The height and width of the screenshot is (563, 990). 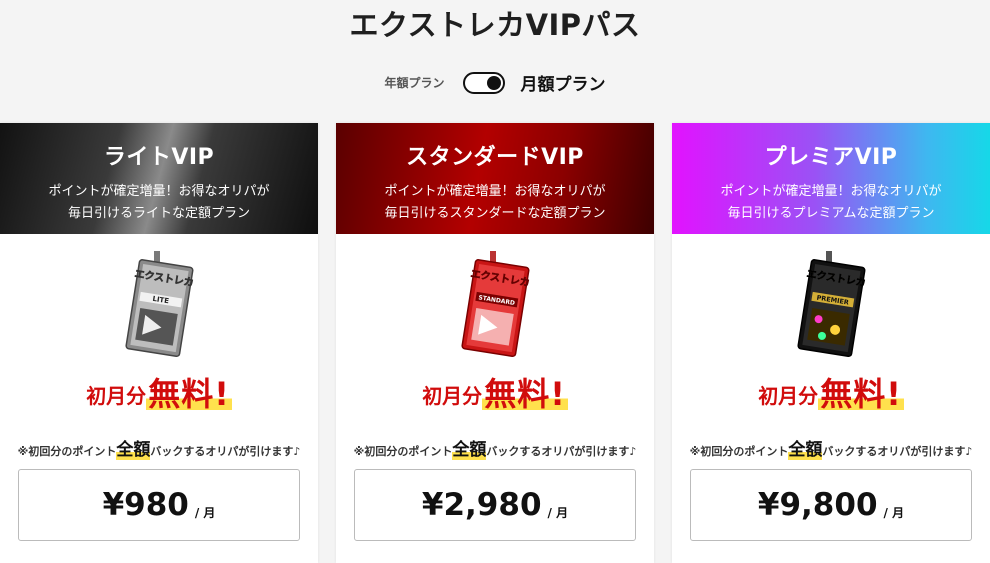 What do you see at coordinates (495, 213) in the screenshot?
I see `plan-description-line: 毎日引けるスタンダードな定額プラン` at bounding box center [495, 213].